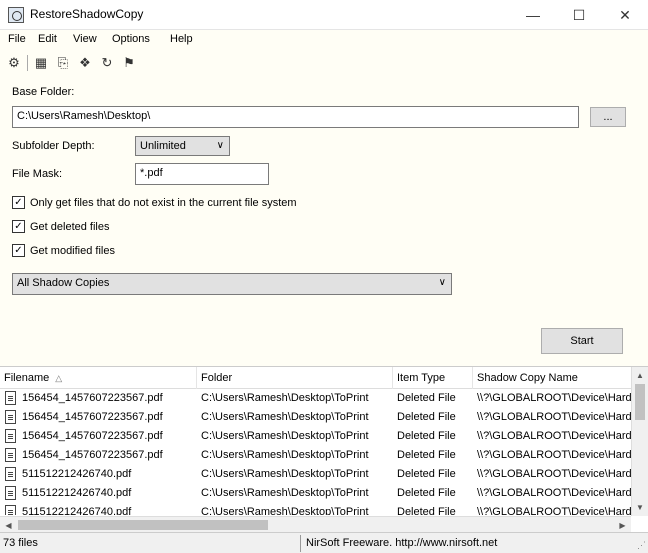  I want to click on copy-icon: ⎘, so click(63, 63).